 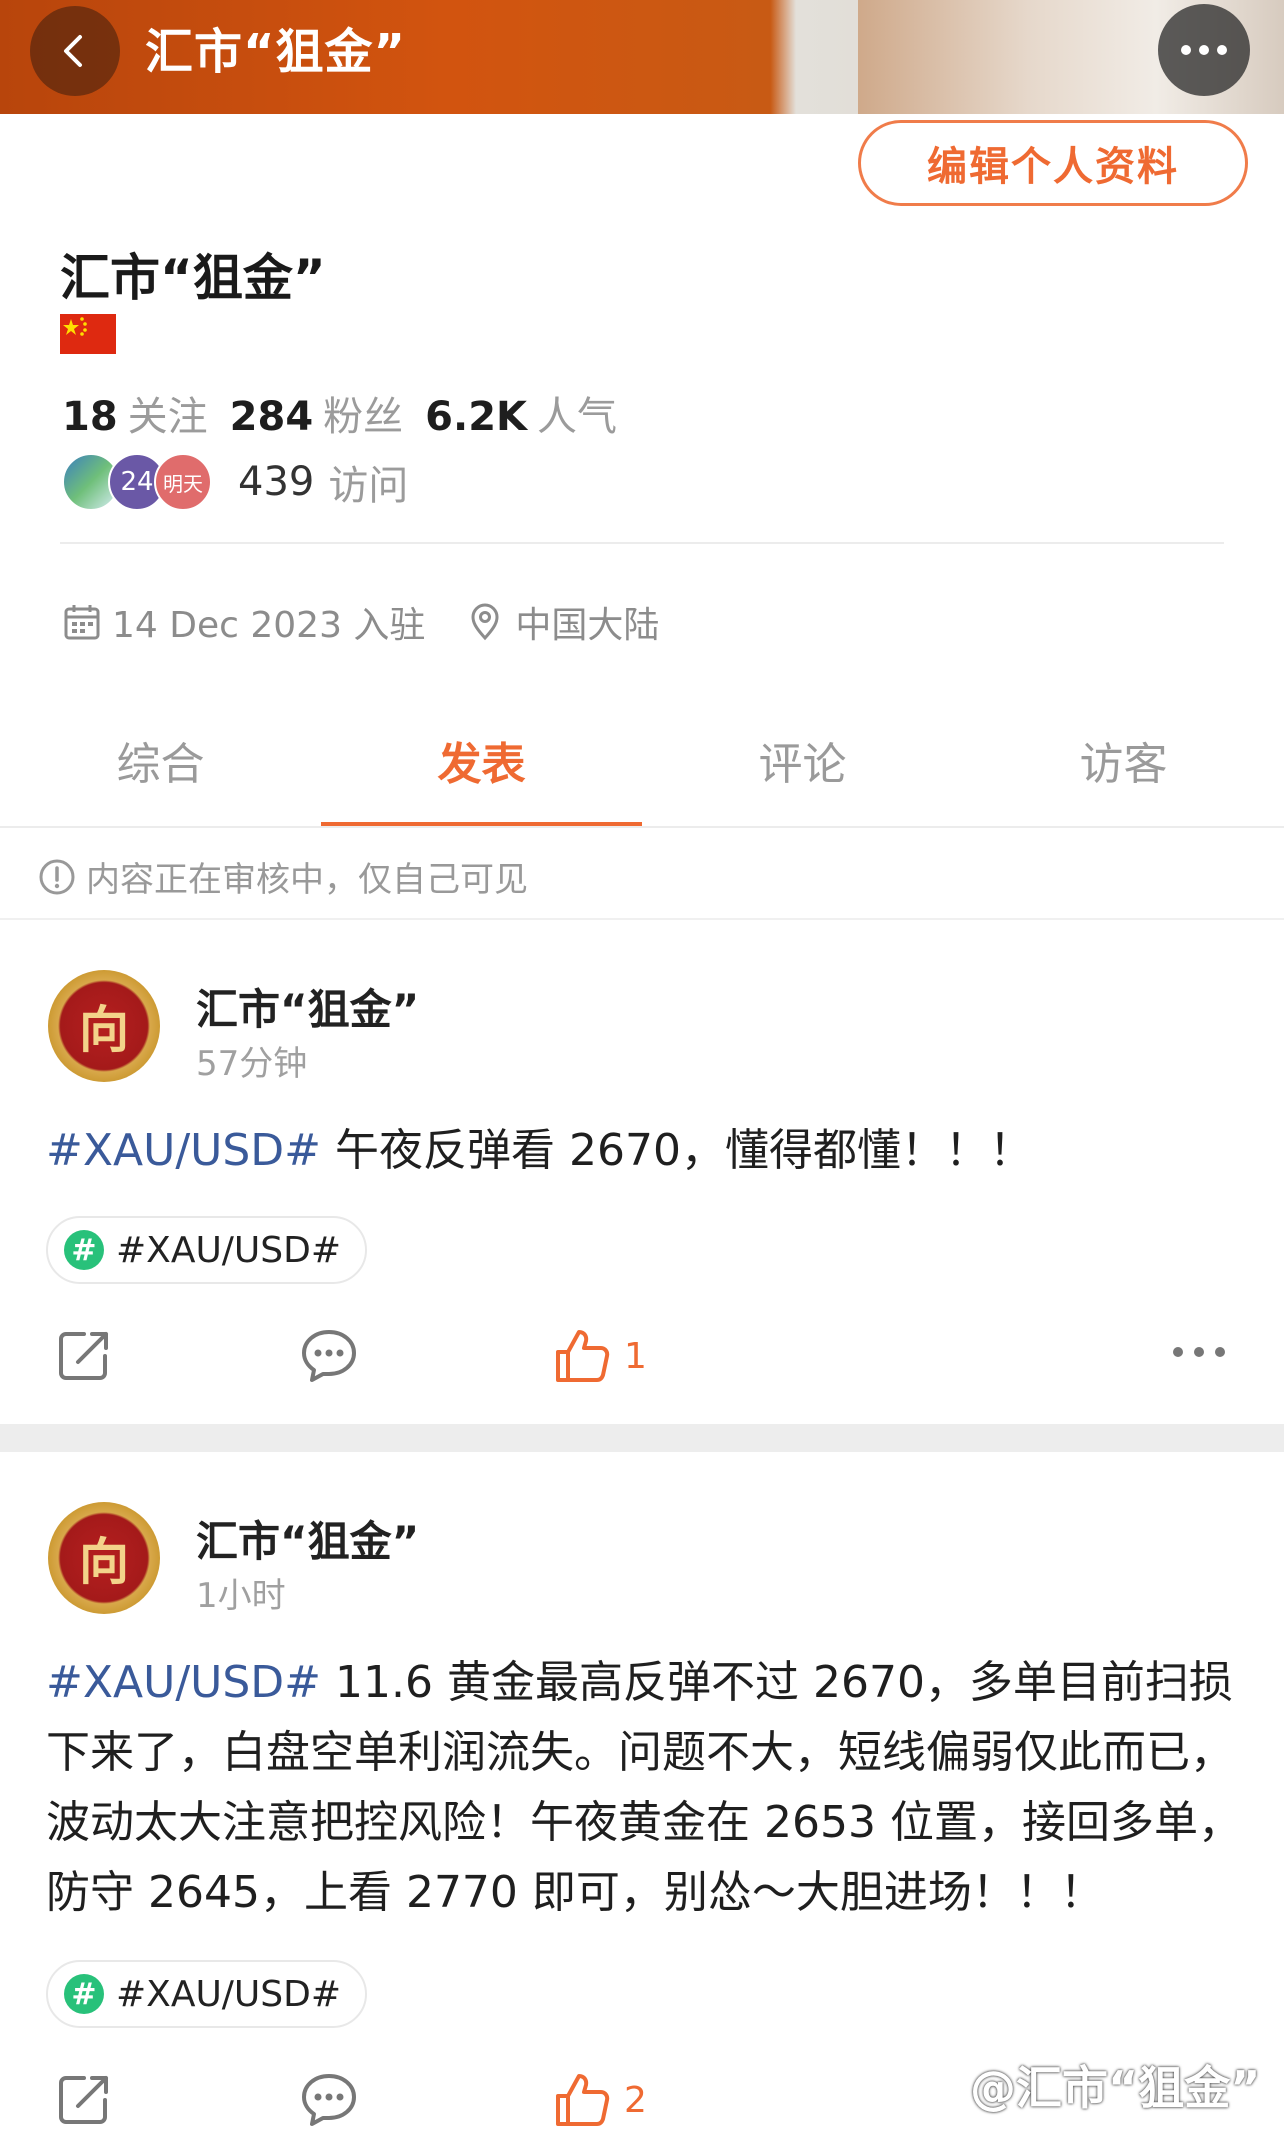 What do you see at coordinates (587, 625) in the screenshot?
I see `location-text: 中国大陆` at bounding box center [587, 625].